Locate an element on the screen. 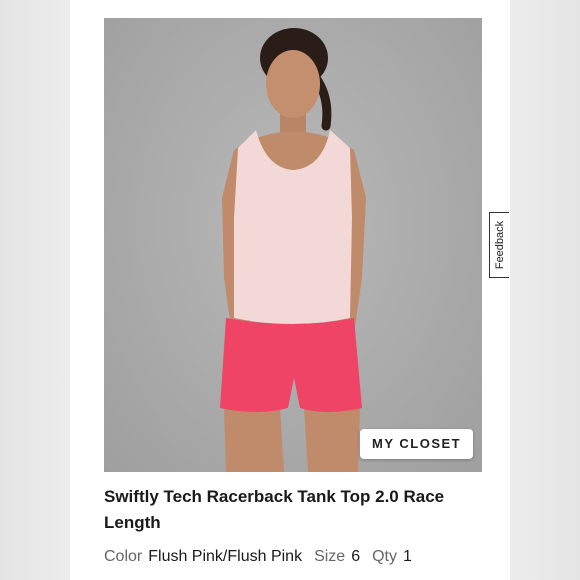 The width and height of the screenshot is (580, 580). face-shape is located at coordinates (293, 84).